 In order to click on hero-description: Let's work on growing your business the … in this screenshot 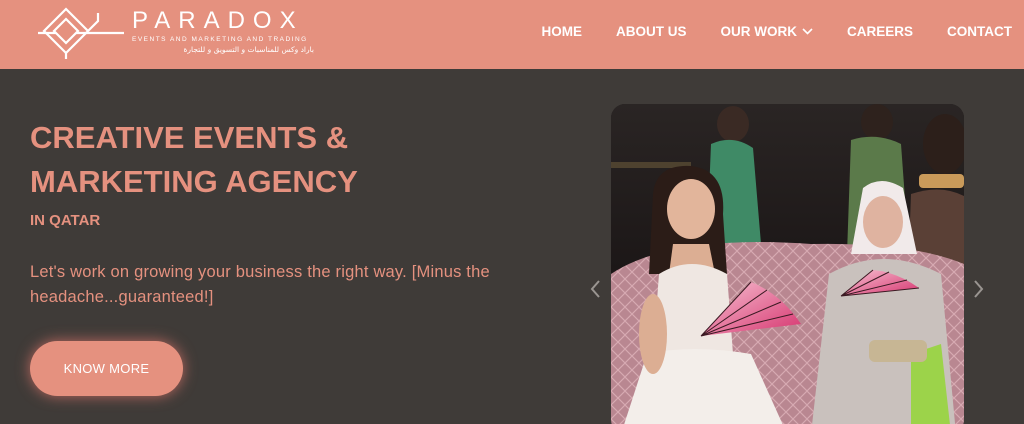, I will do `click(260, 284)`.